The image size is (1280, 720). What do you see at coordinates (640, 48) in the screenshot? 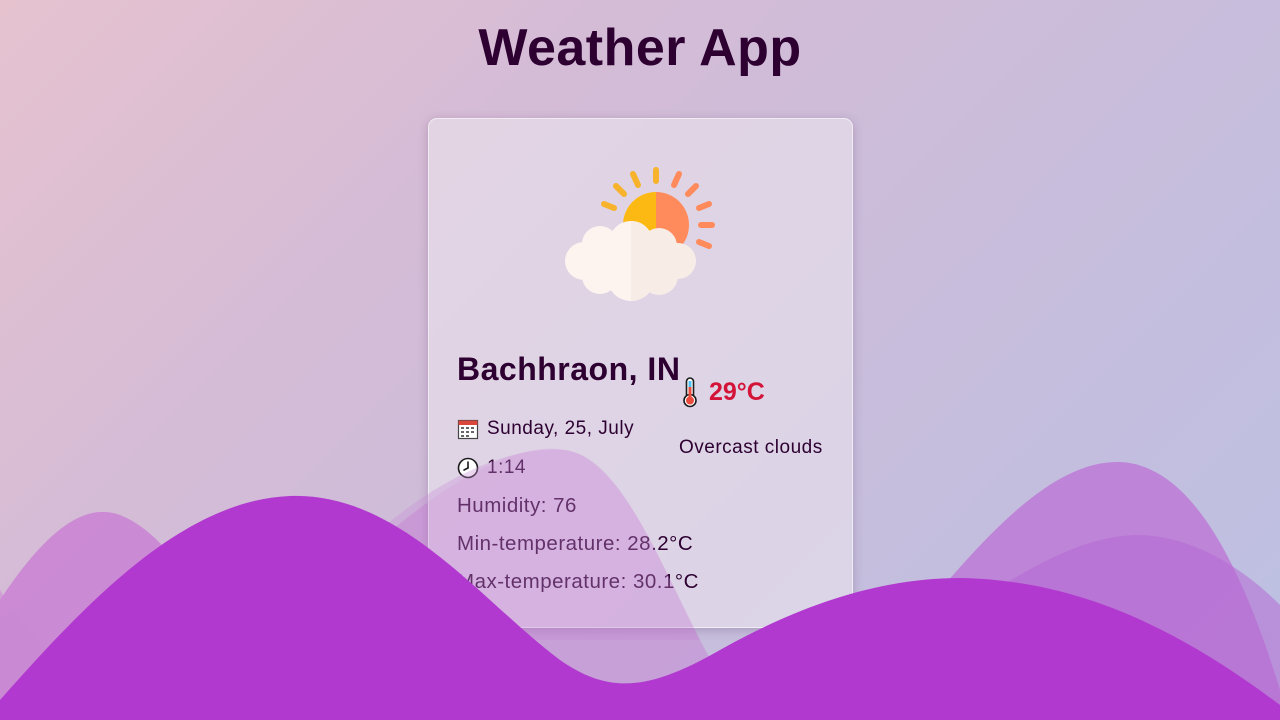
I see `app-title: Weather App` at bounding box center [640, 48].